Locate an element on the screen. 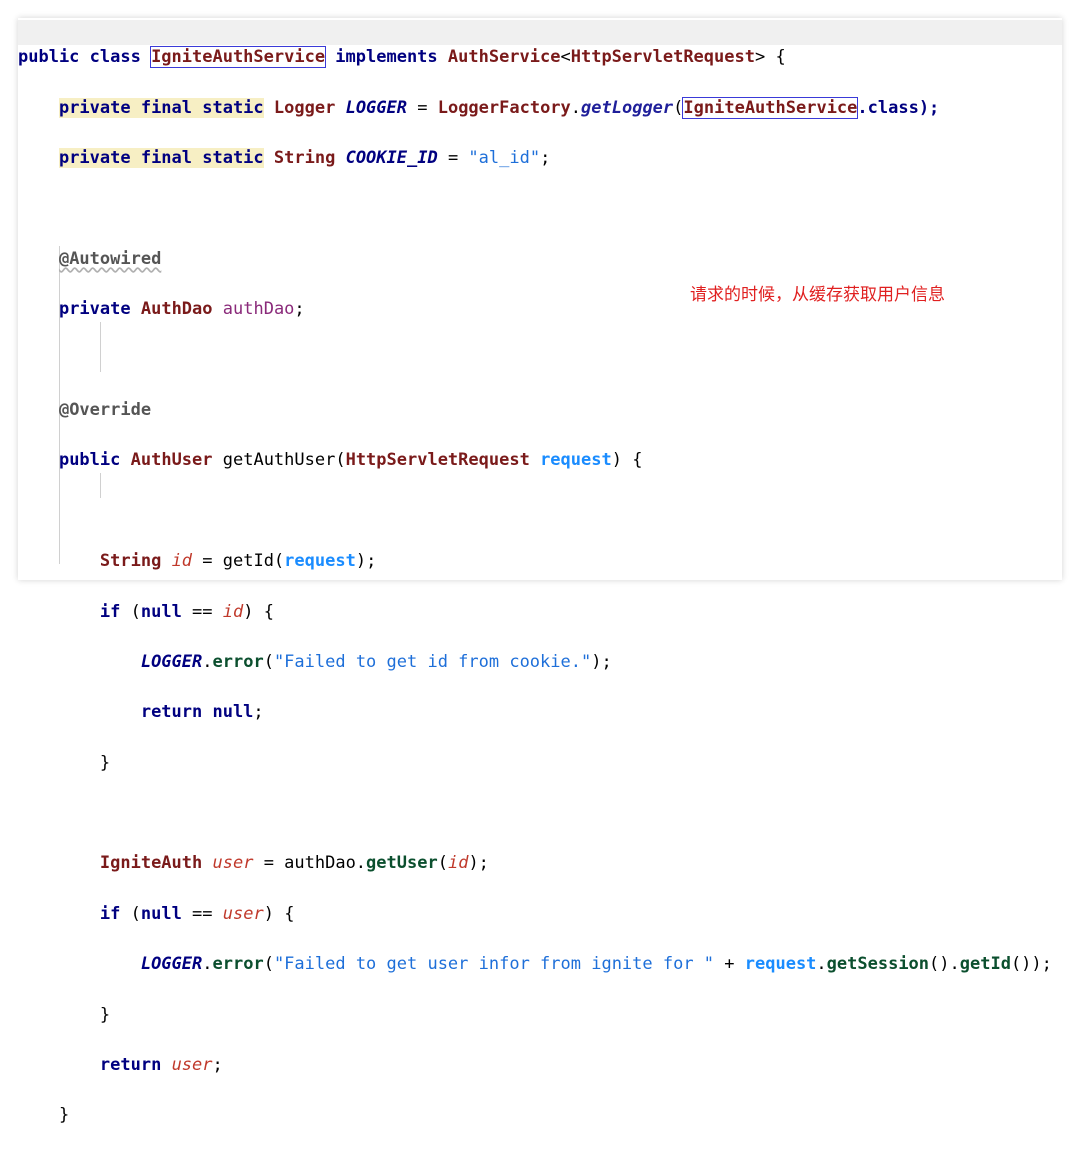  string-literal: "al_id" is located at coordinates (504, 157).